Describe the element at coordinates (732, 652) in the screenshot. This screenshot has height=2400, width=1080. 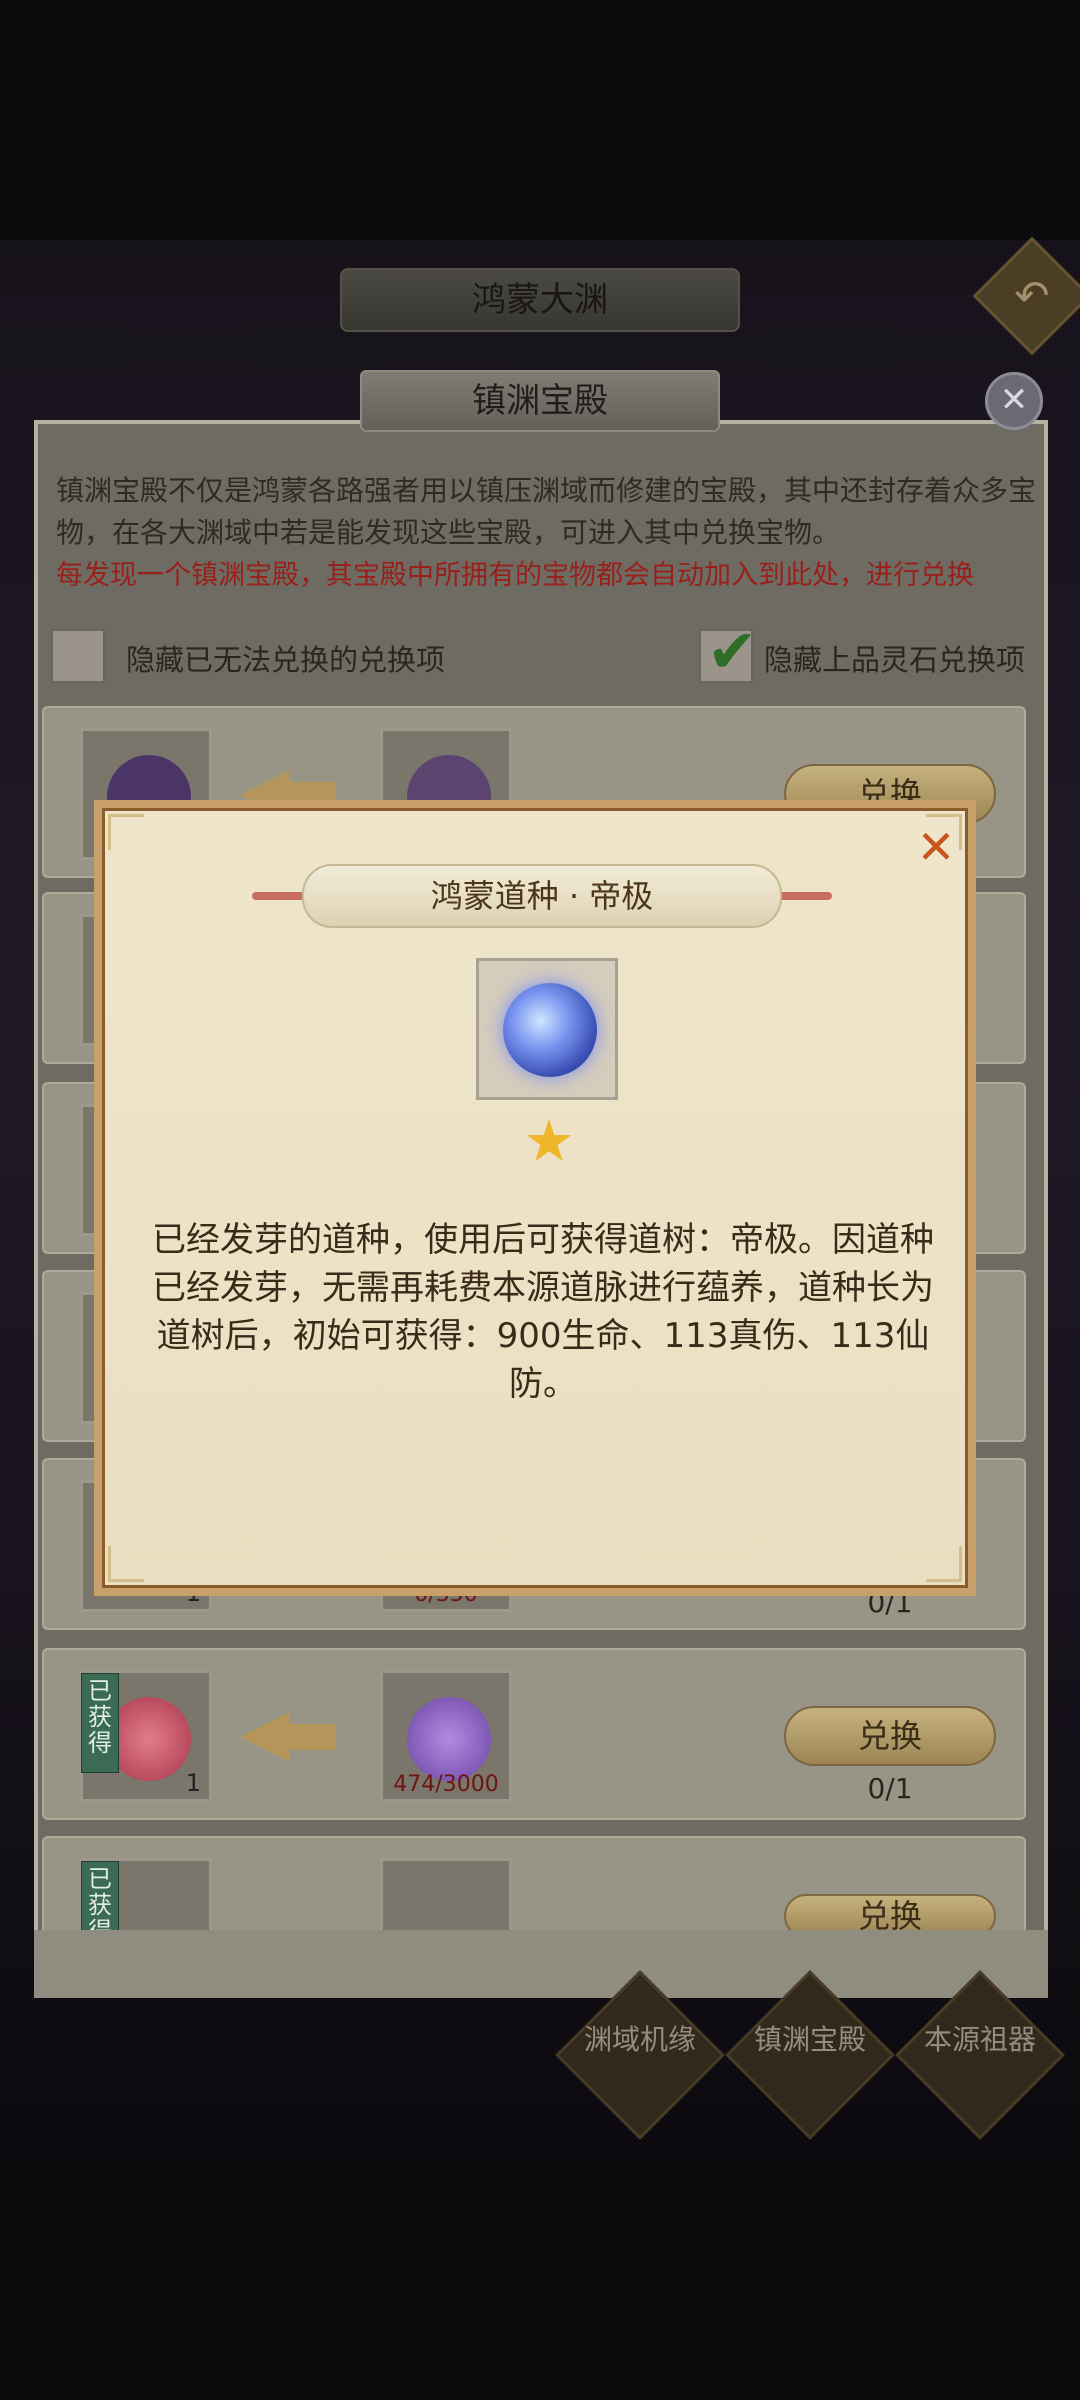
I see `checkmark-icon: ✔` at that location.